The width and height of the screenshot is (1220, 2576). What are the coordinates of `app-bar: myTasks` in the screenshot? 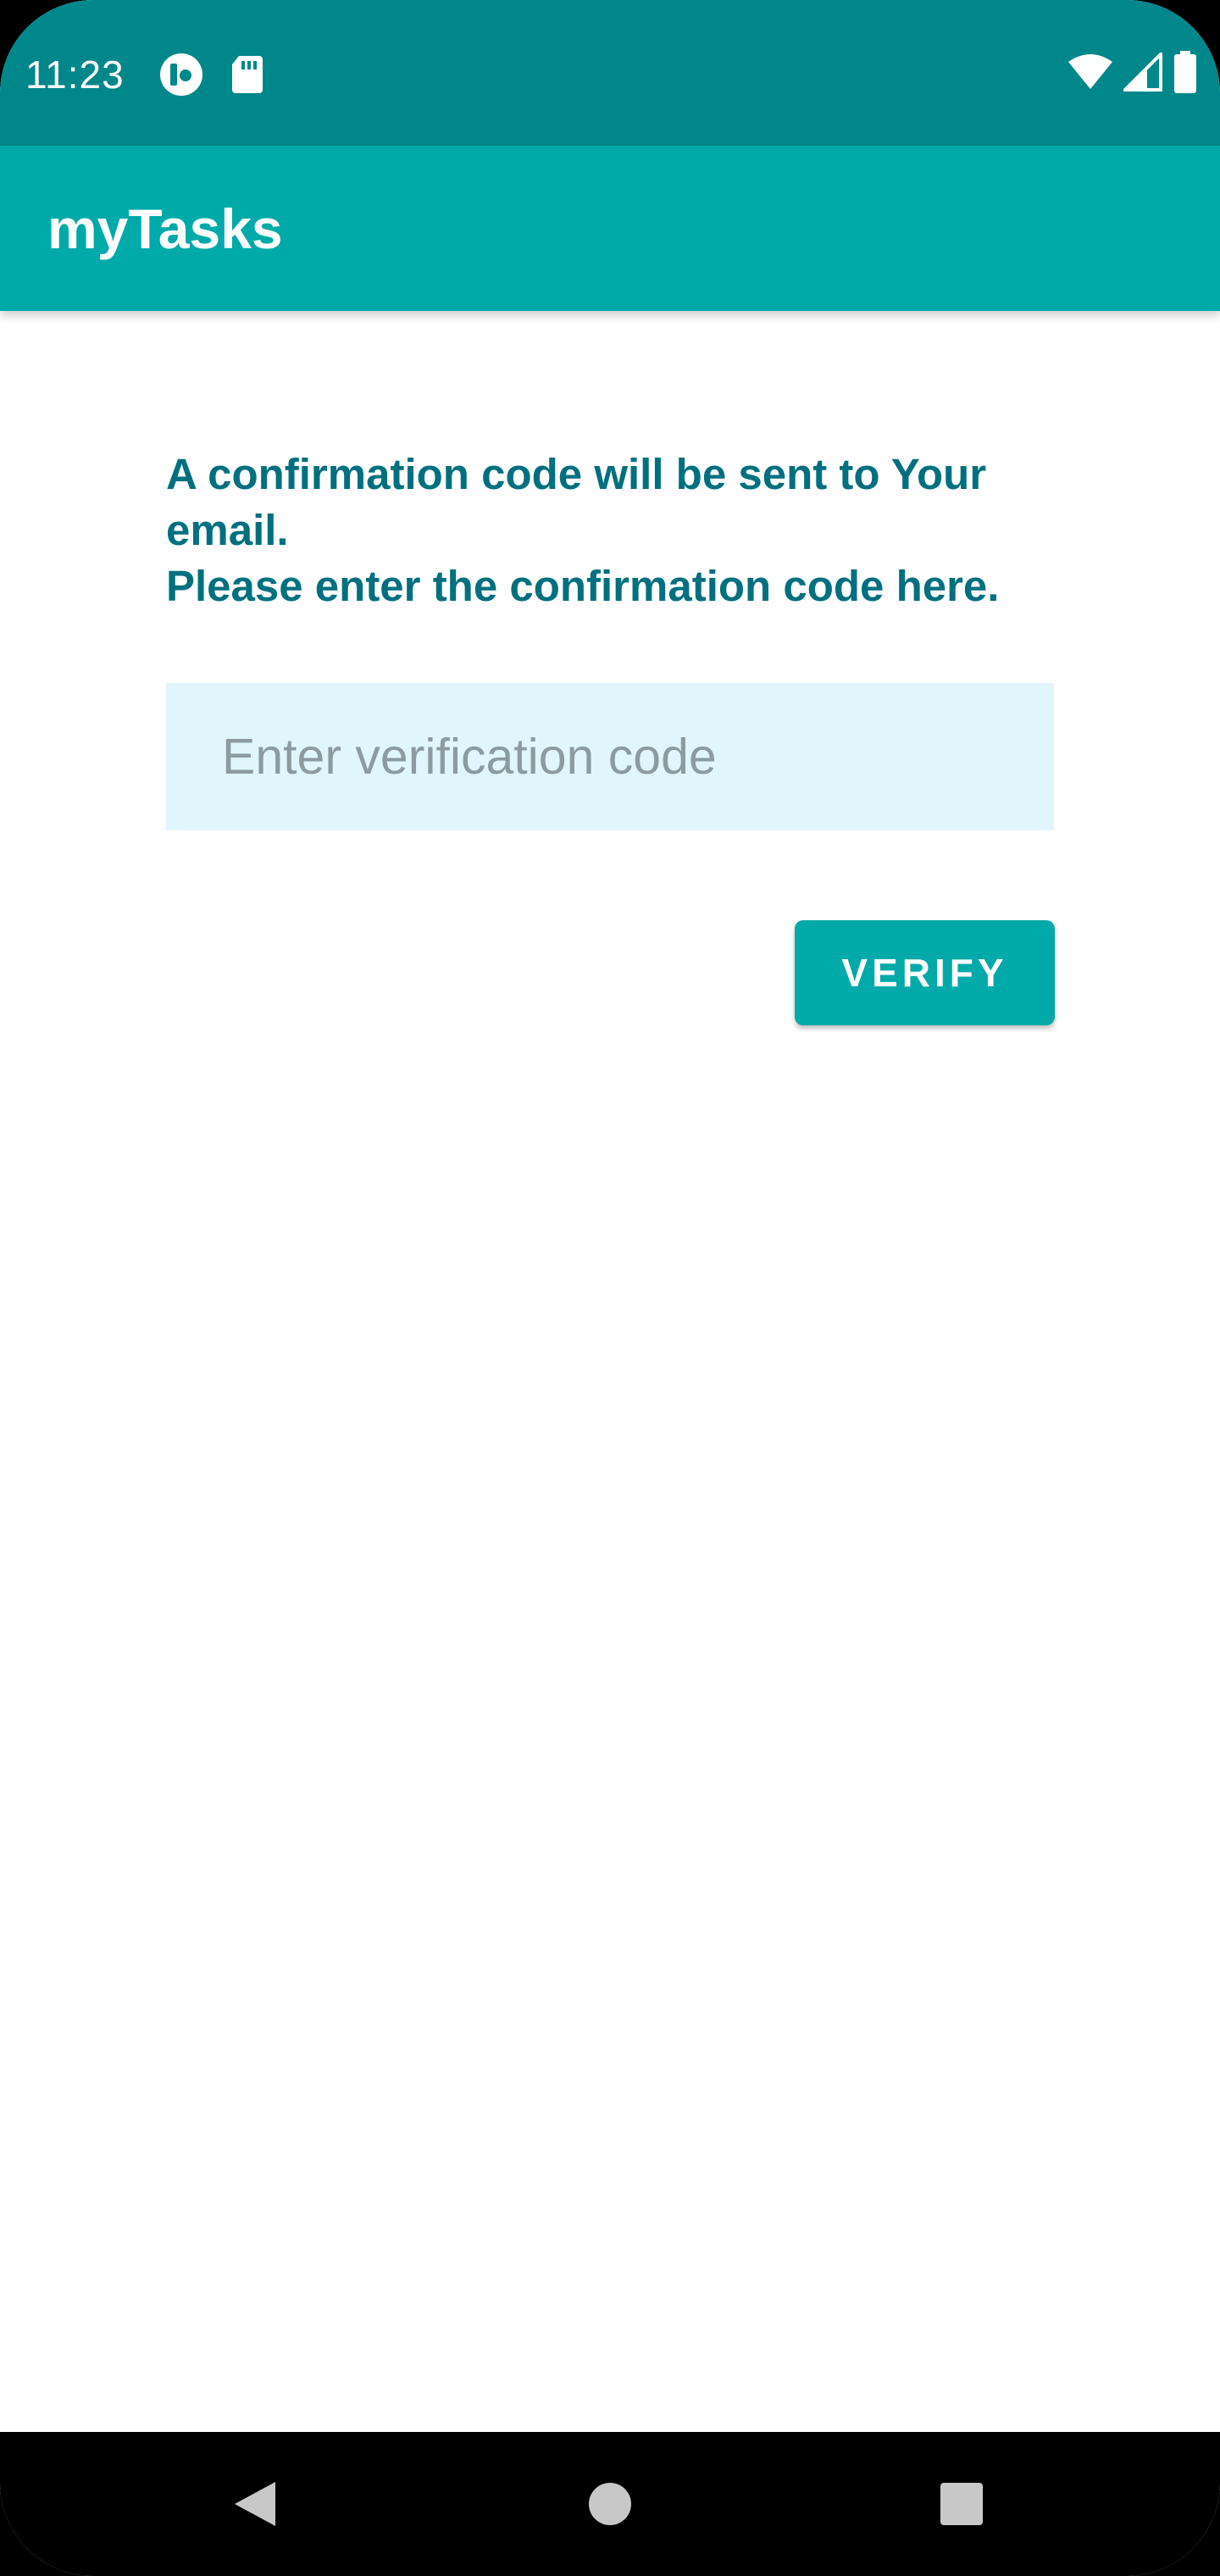 It's located at (610, 228).